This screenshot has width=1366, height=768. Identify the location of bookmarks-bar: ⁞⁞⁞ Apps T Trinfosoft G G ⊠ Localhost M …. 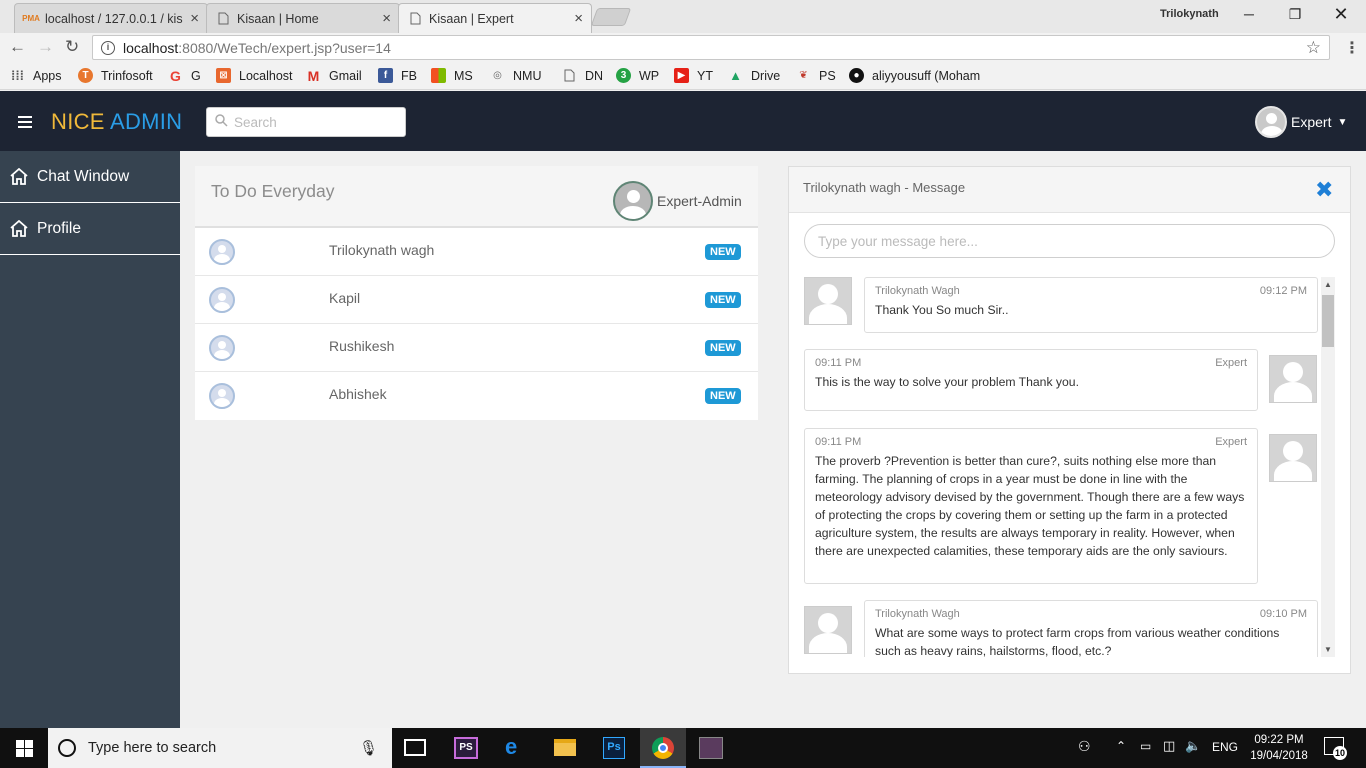
(683, 76).